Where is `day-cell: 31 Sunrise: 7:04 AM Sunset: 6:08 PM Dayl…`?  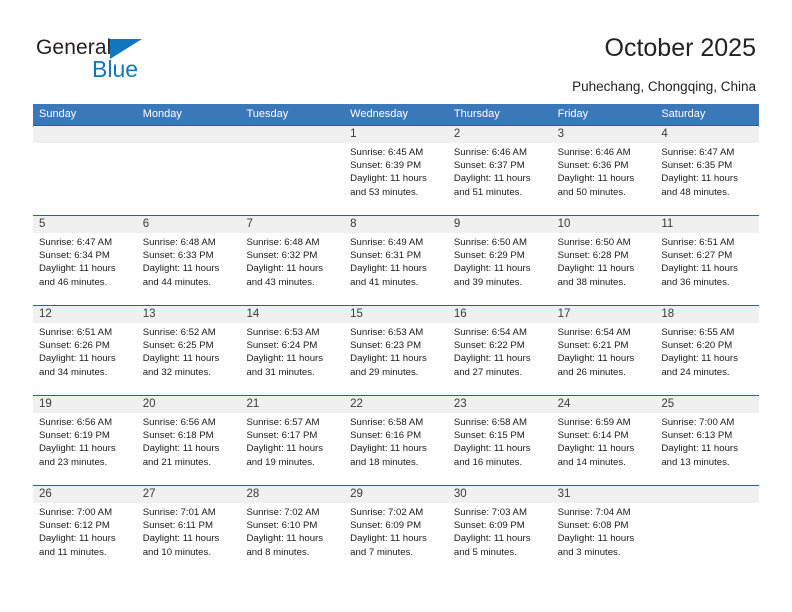 day-cell: 31 Sunrise: 7:04 AM Sunset: 6:08 PM Dayl… is located at coordinates (603, 530).